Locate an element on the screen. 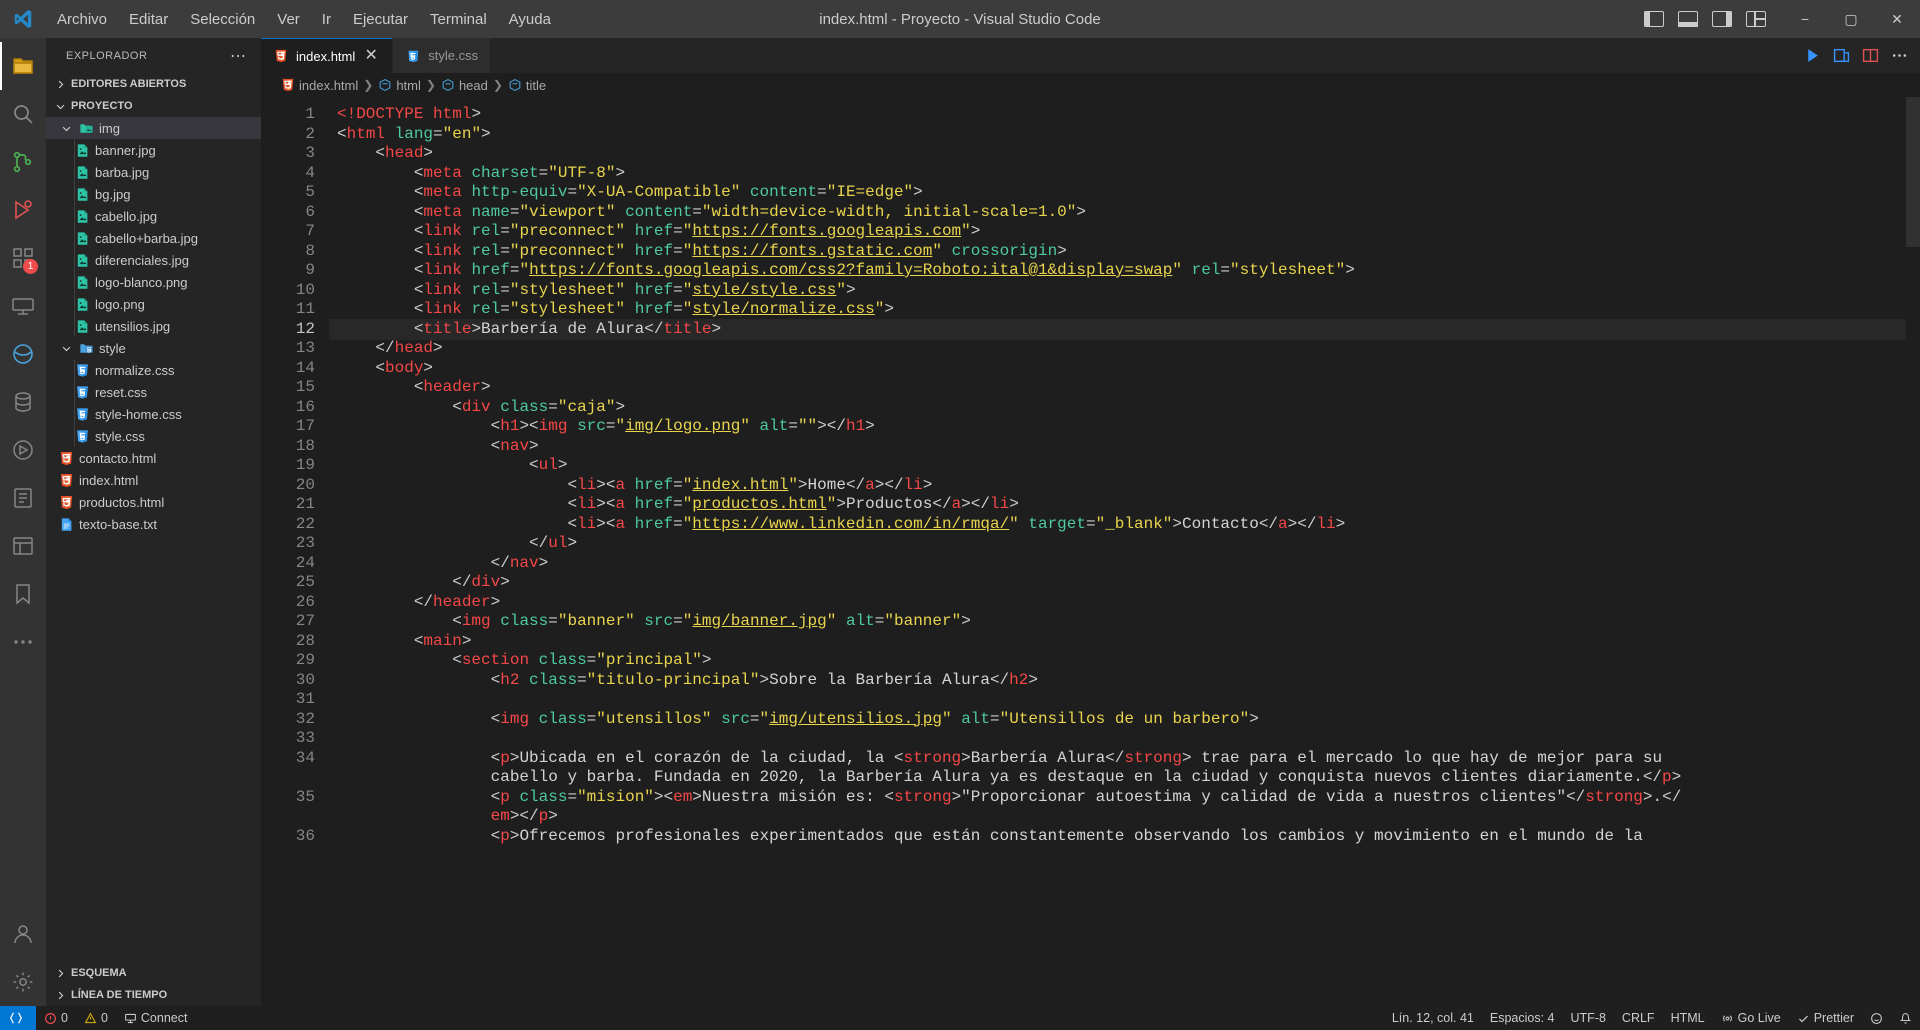  activitybar-accounts-icon is located at coordinates (23, 934).